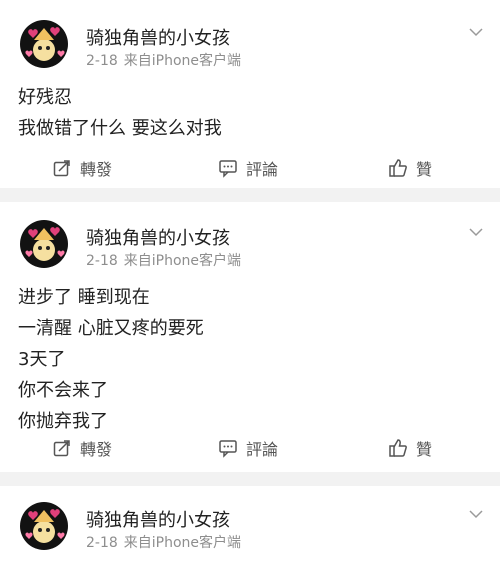 The image size is (500, 561). Describe the element at coordinates (63, 390) in the screenshot. I see `content-line: 你不会来了` at that location.